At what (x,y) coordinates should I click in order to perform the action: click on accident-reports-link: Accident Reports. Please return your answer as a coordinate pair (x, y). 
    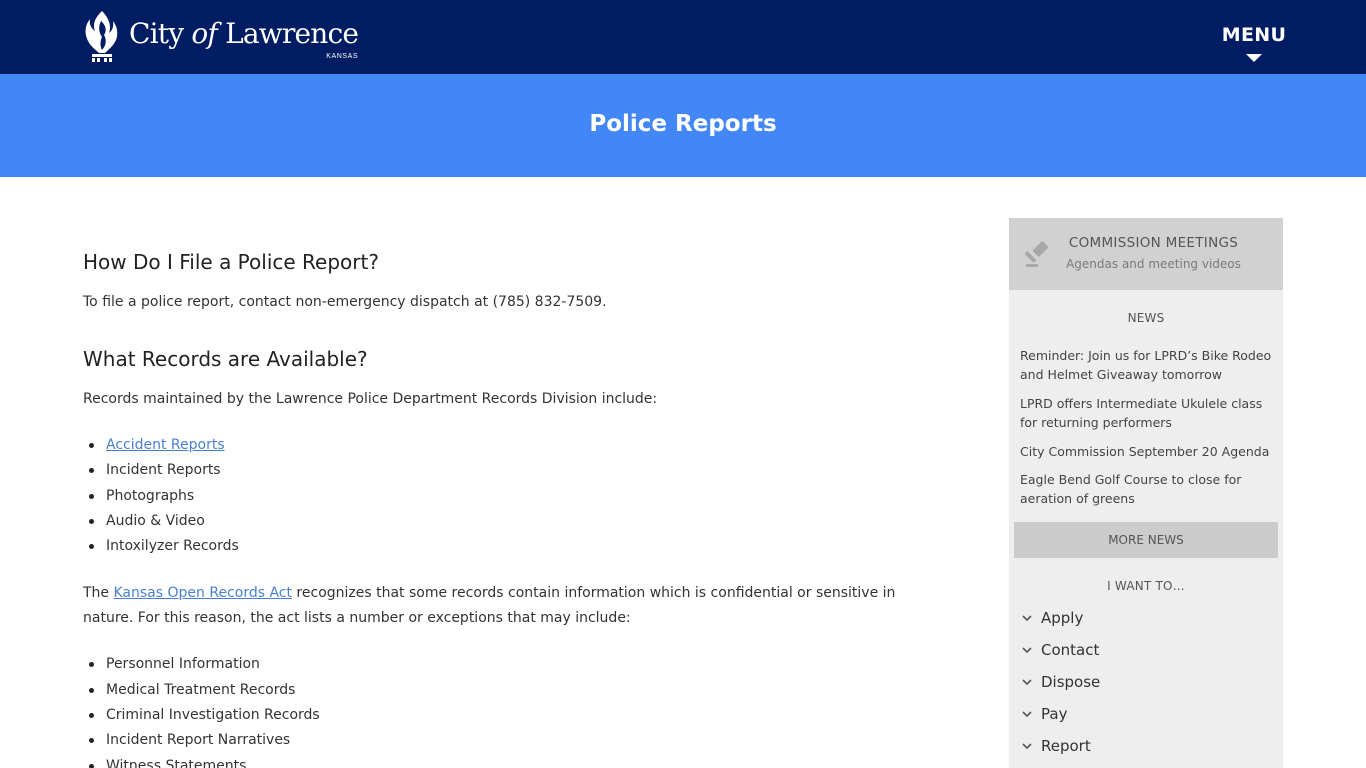
    Looking at the image, I should click on (165, 445).